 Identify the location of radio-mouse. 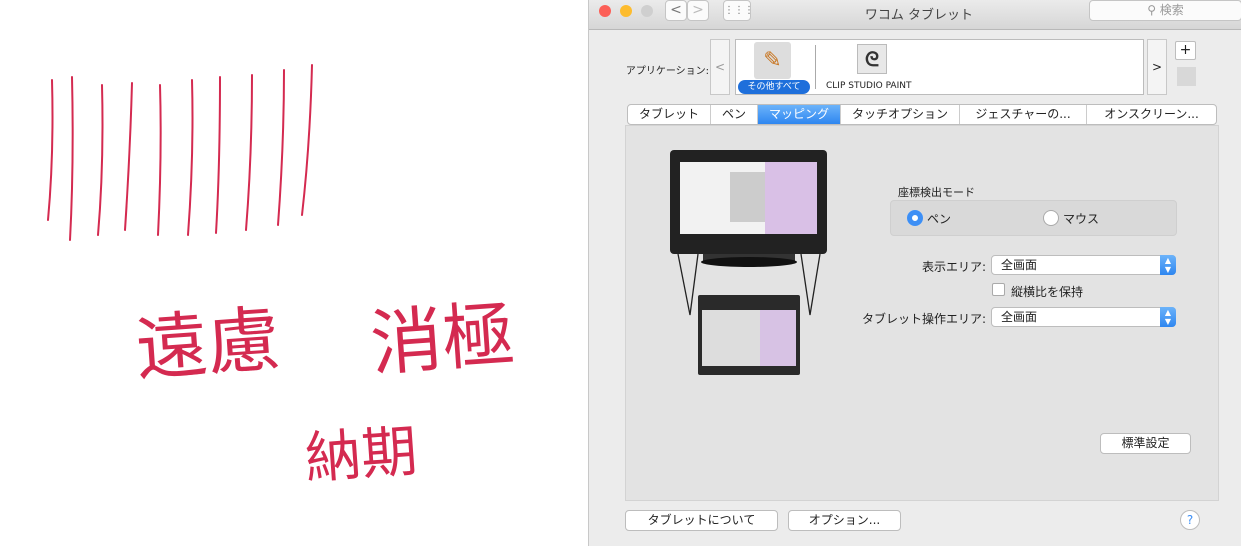
(1051, 218).